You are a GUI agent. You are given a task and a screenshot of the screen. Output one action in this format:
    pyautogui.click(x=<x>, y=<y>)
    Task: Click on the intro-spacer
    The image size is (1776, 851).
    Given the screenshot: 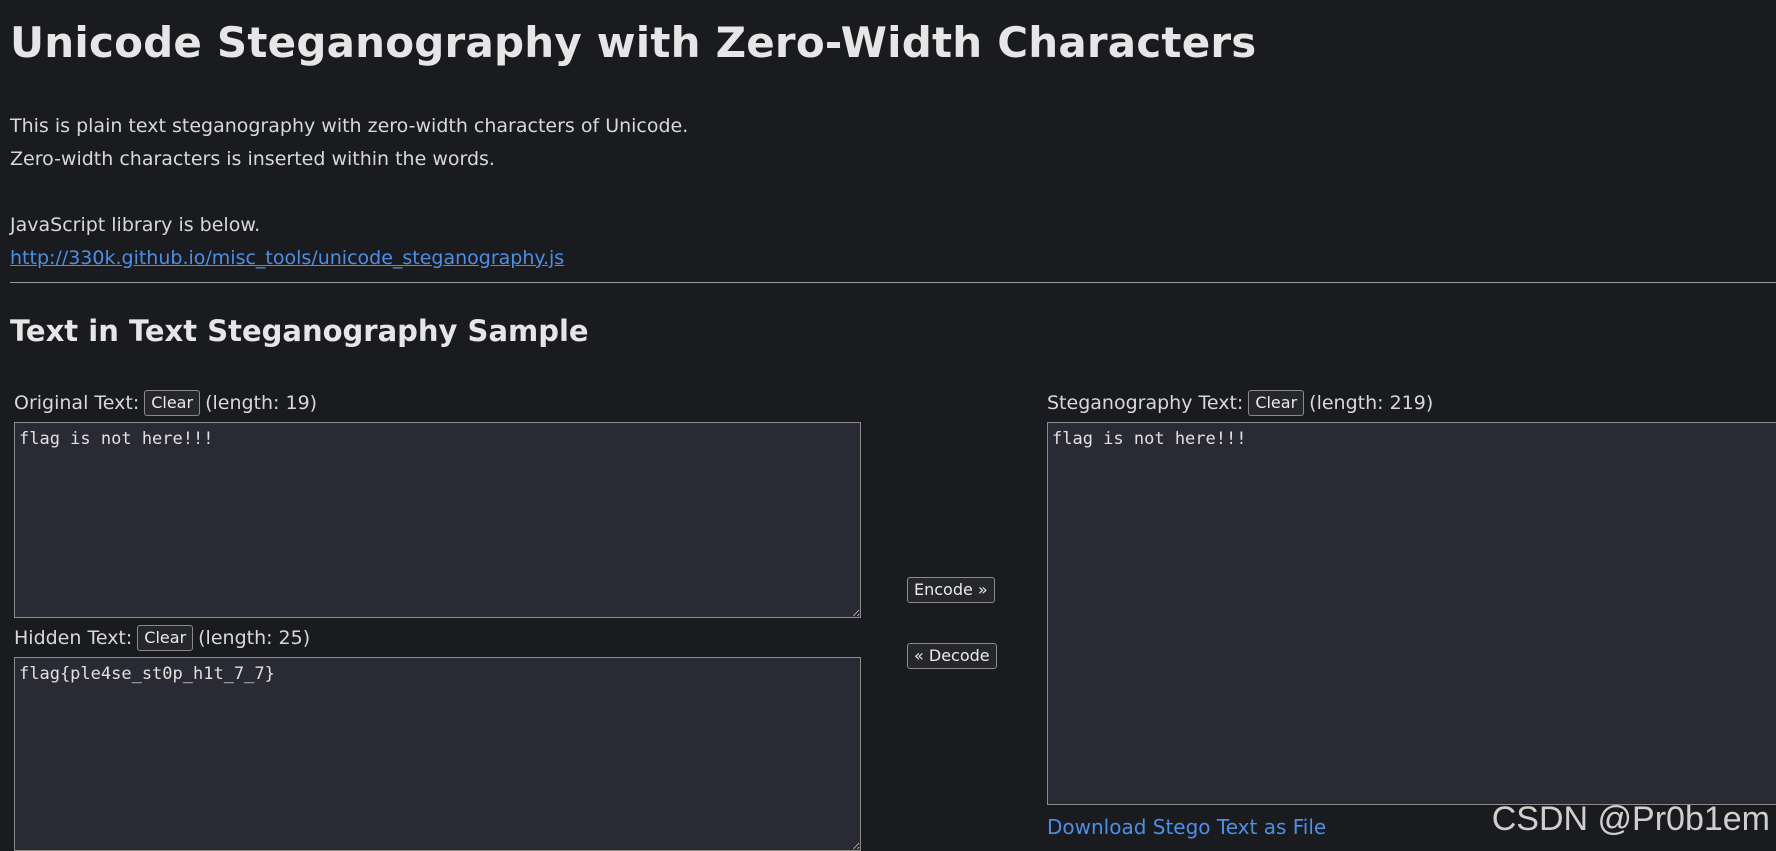 What is the action you would take?
    pyautogui.click(x=349, y=192)
    